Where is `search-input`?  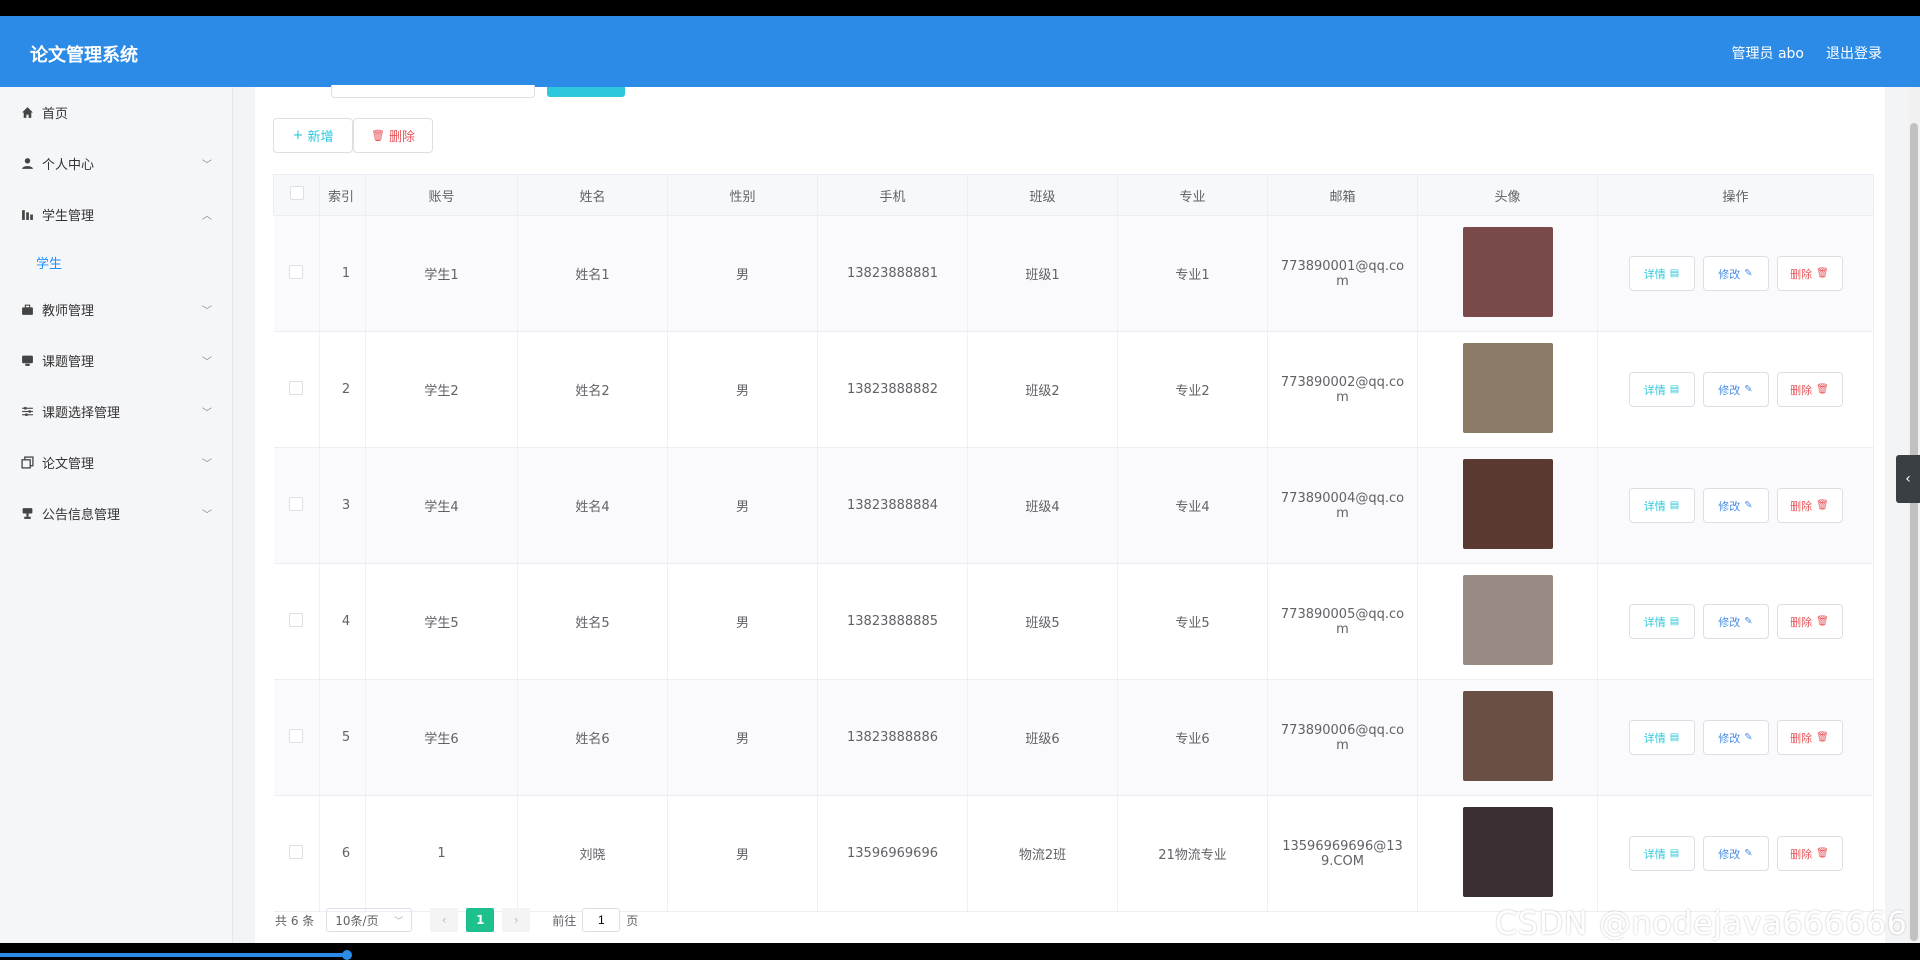 search-input is located at coordinates (433, 91).